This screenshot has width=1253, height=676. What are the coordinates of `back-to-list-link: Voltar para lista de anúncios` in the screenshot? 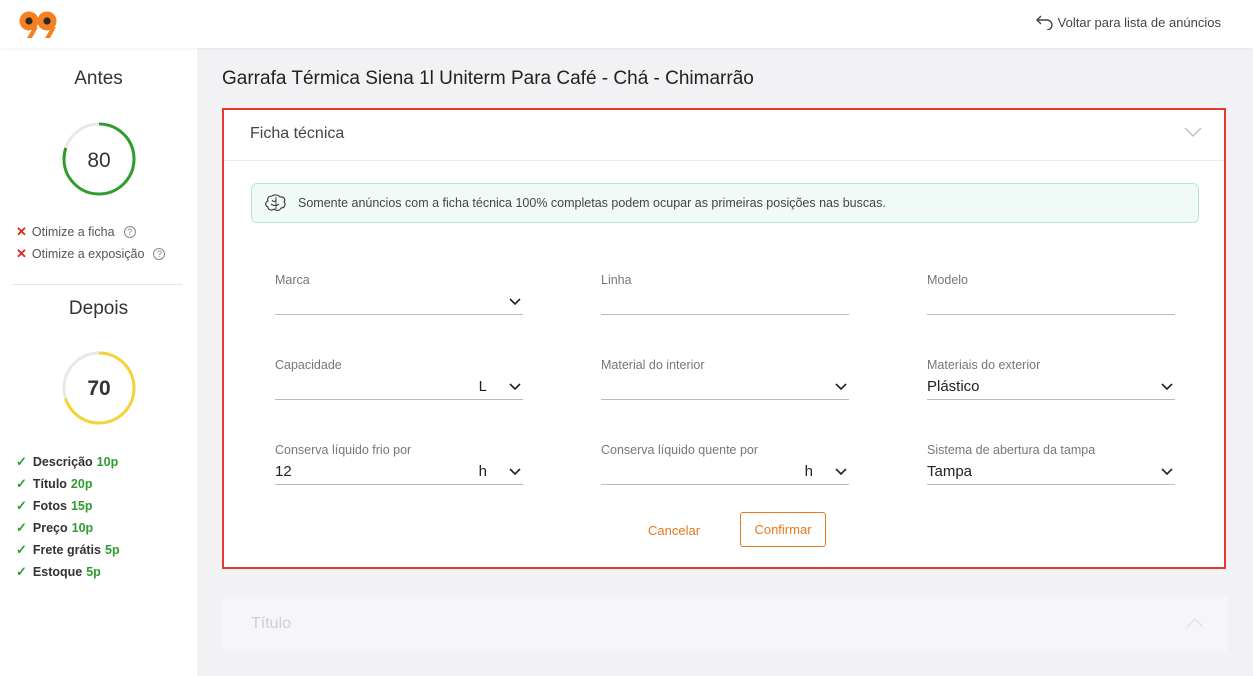 It's located at (1128, 22).